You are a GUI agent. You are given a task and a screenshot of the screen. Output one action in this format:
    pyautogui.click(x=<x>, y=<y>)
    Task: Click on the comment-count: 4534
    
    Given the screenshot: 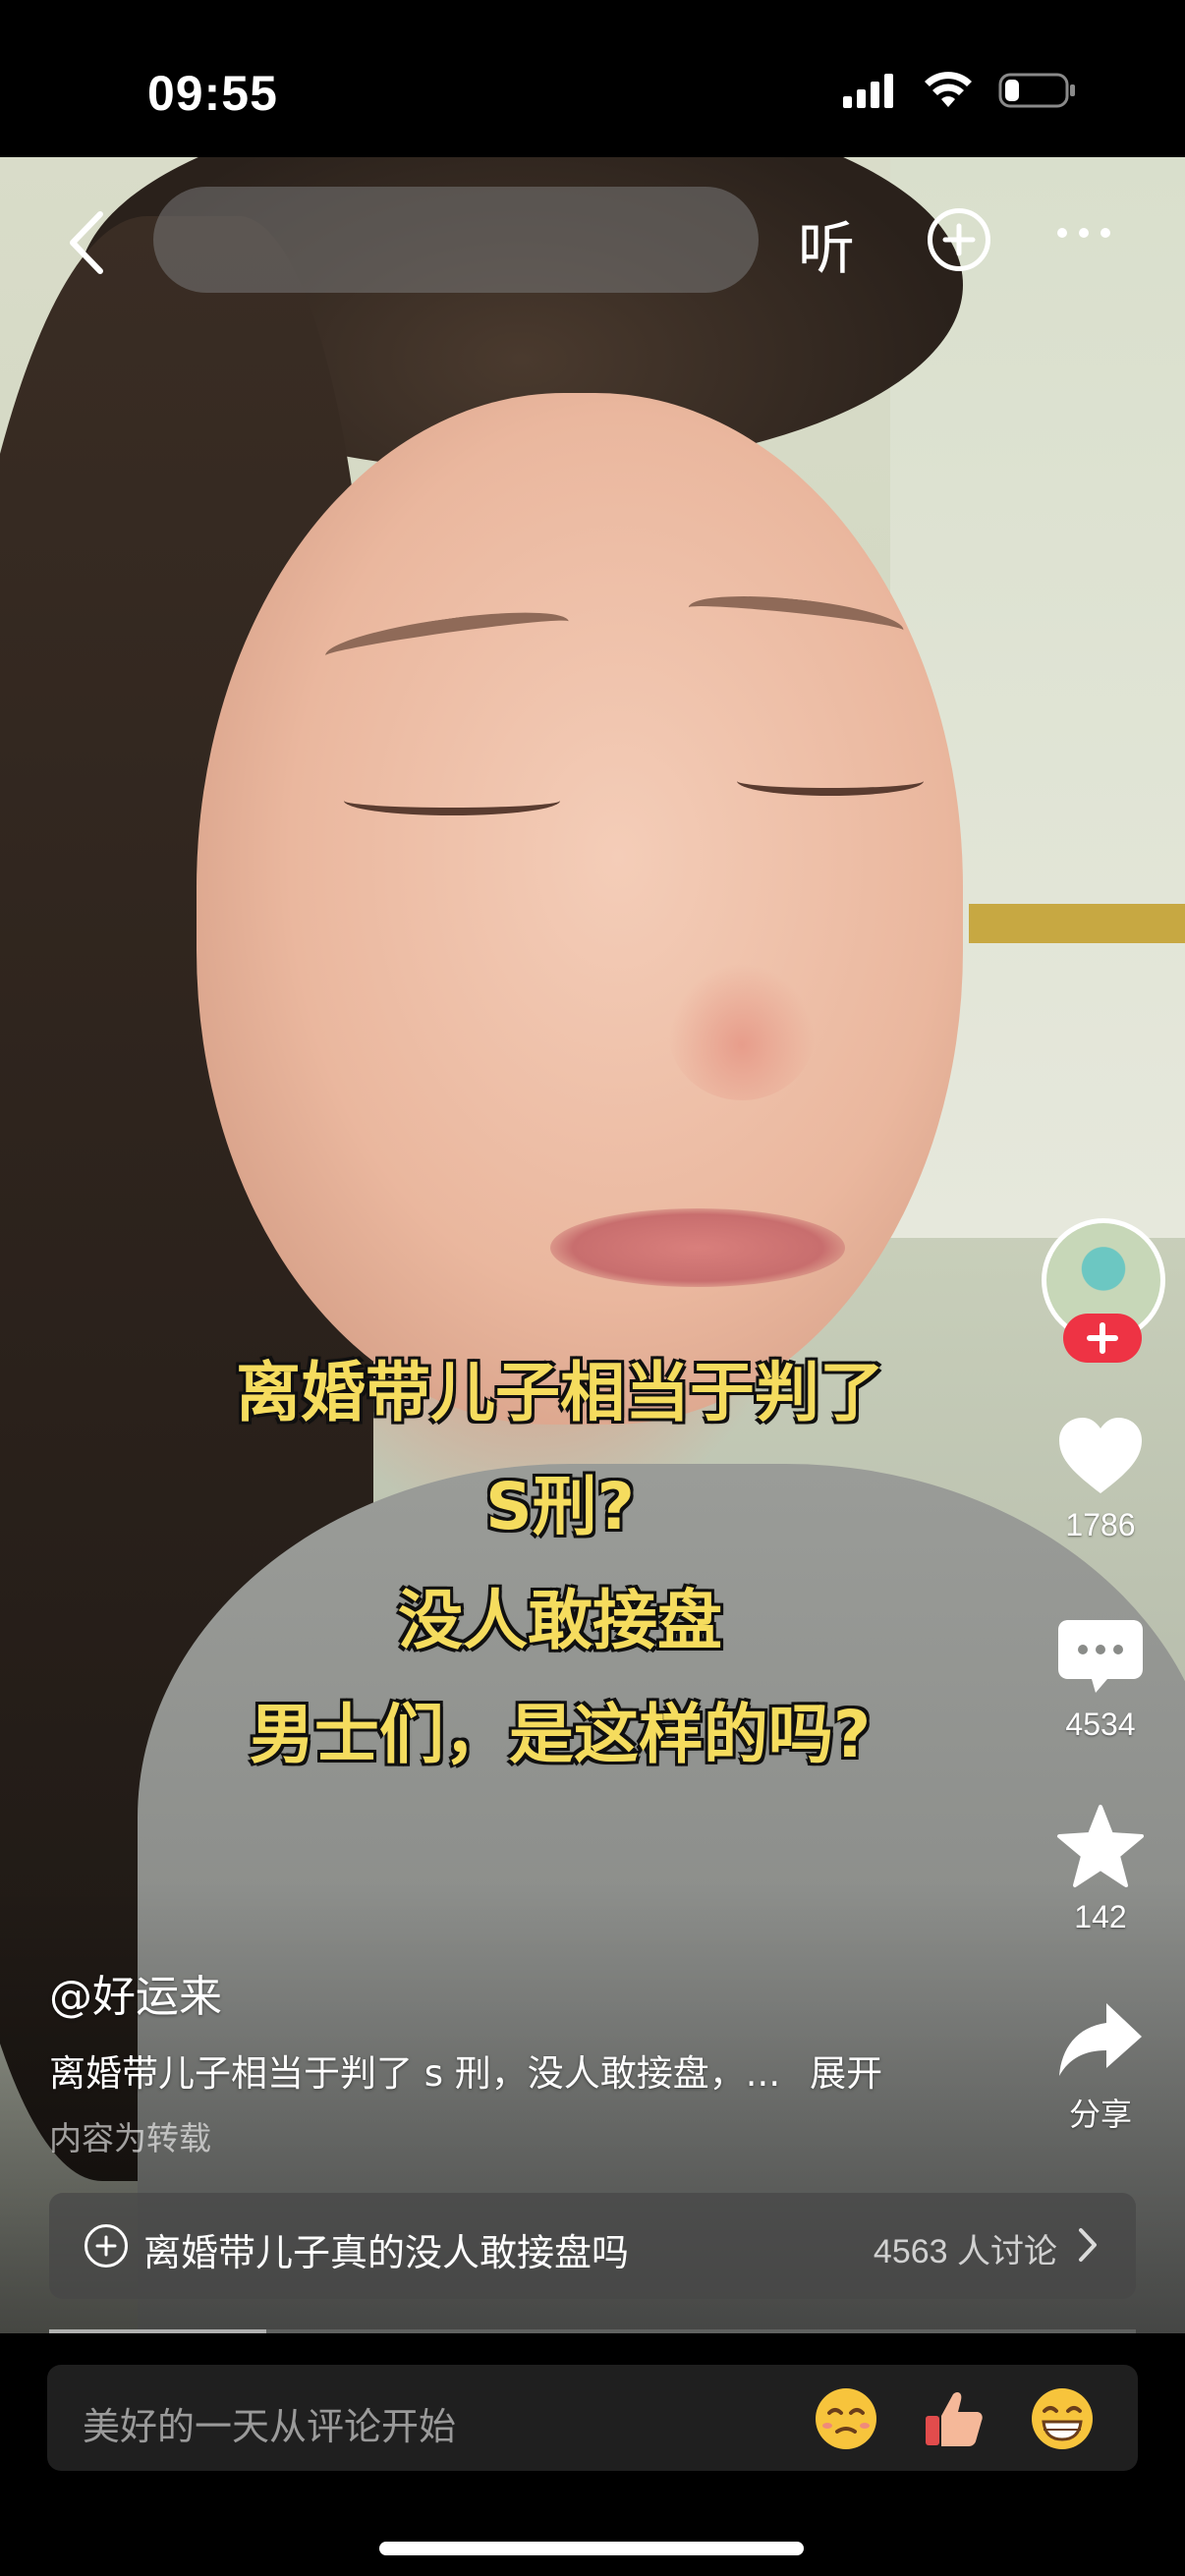 What is the action you would take?
    pyautogui.click(x=1100, y=1724)
    